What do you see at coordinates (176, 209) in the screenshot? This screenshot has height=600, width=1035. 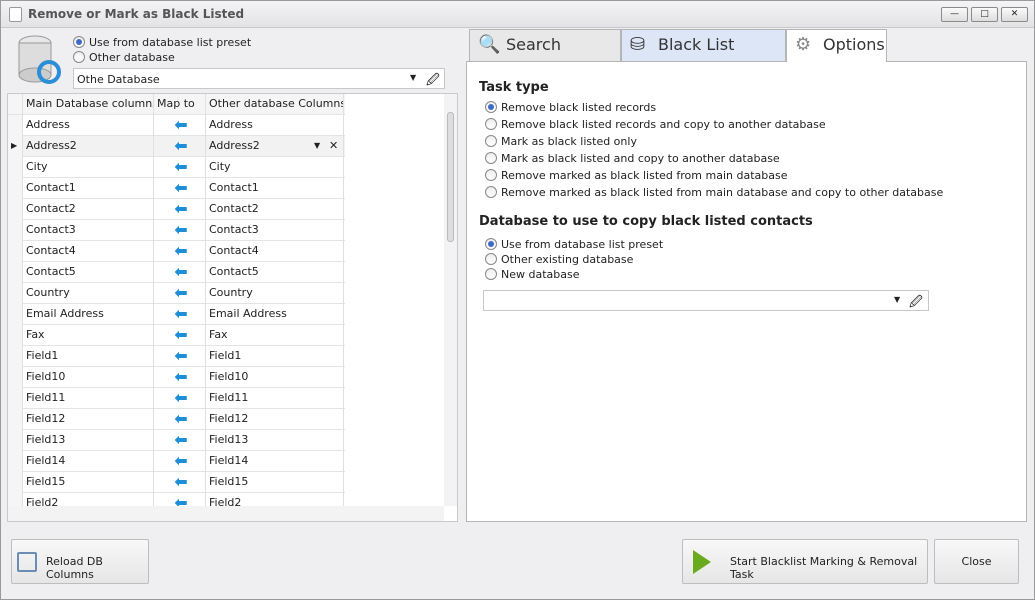 I see `table-row: Contact2 ⬅ Contact2` at bounding box center [176, 209].